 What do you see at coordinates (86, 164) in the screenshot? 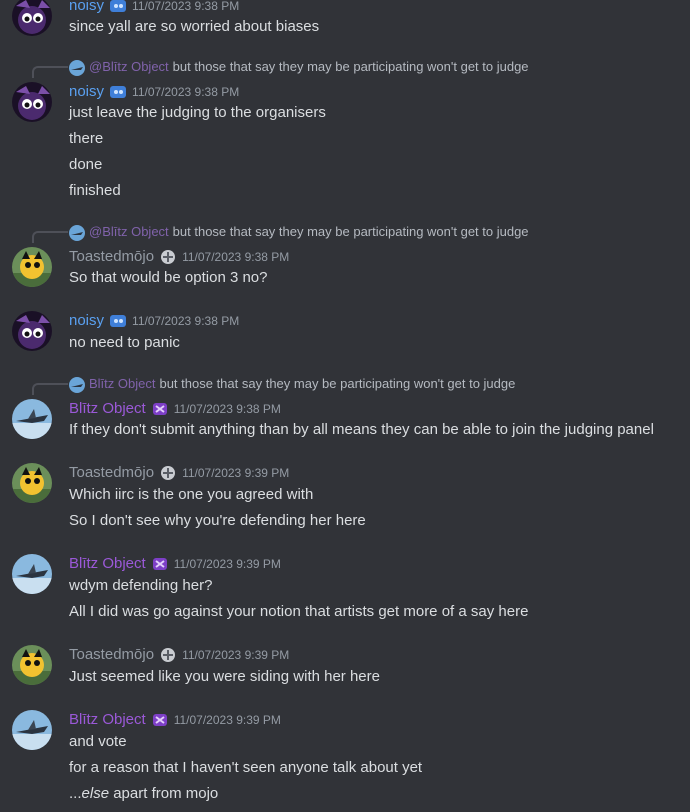
I see `message-text: done` at bounding box center [86, 164].